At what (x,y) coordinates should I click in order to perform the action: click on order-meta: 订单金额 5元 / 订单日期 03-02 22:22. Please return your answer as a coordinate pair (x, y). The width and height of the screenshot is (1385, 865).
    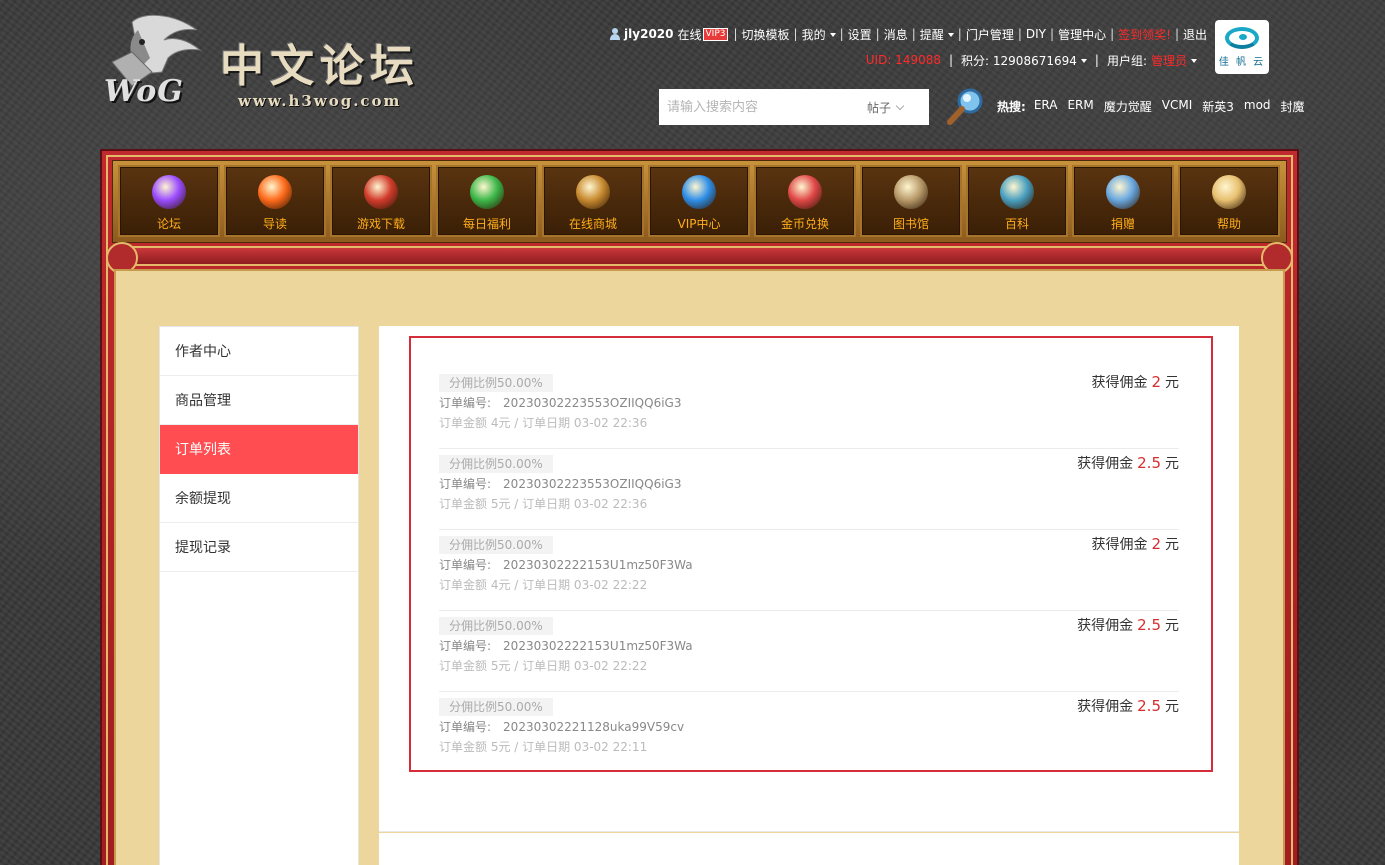
    Looking at the image, I should click on (543, 666).